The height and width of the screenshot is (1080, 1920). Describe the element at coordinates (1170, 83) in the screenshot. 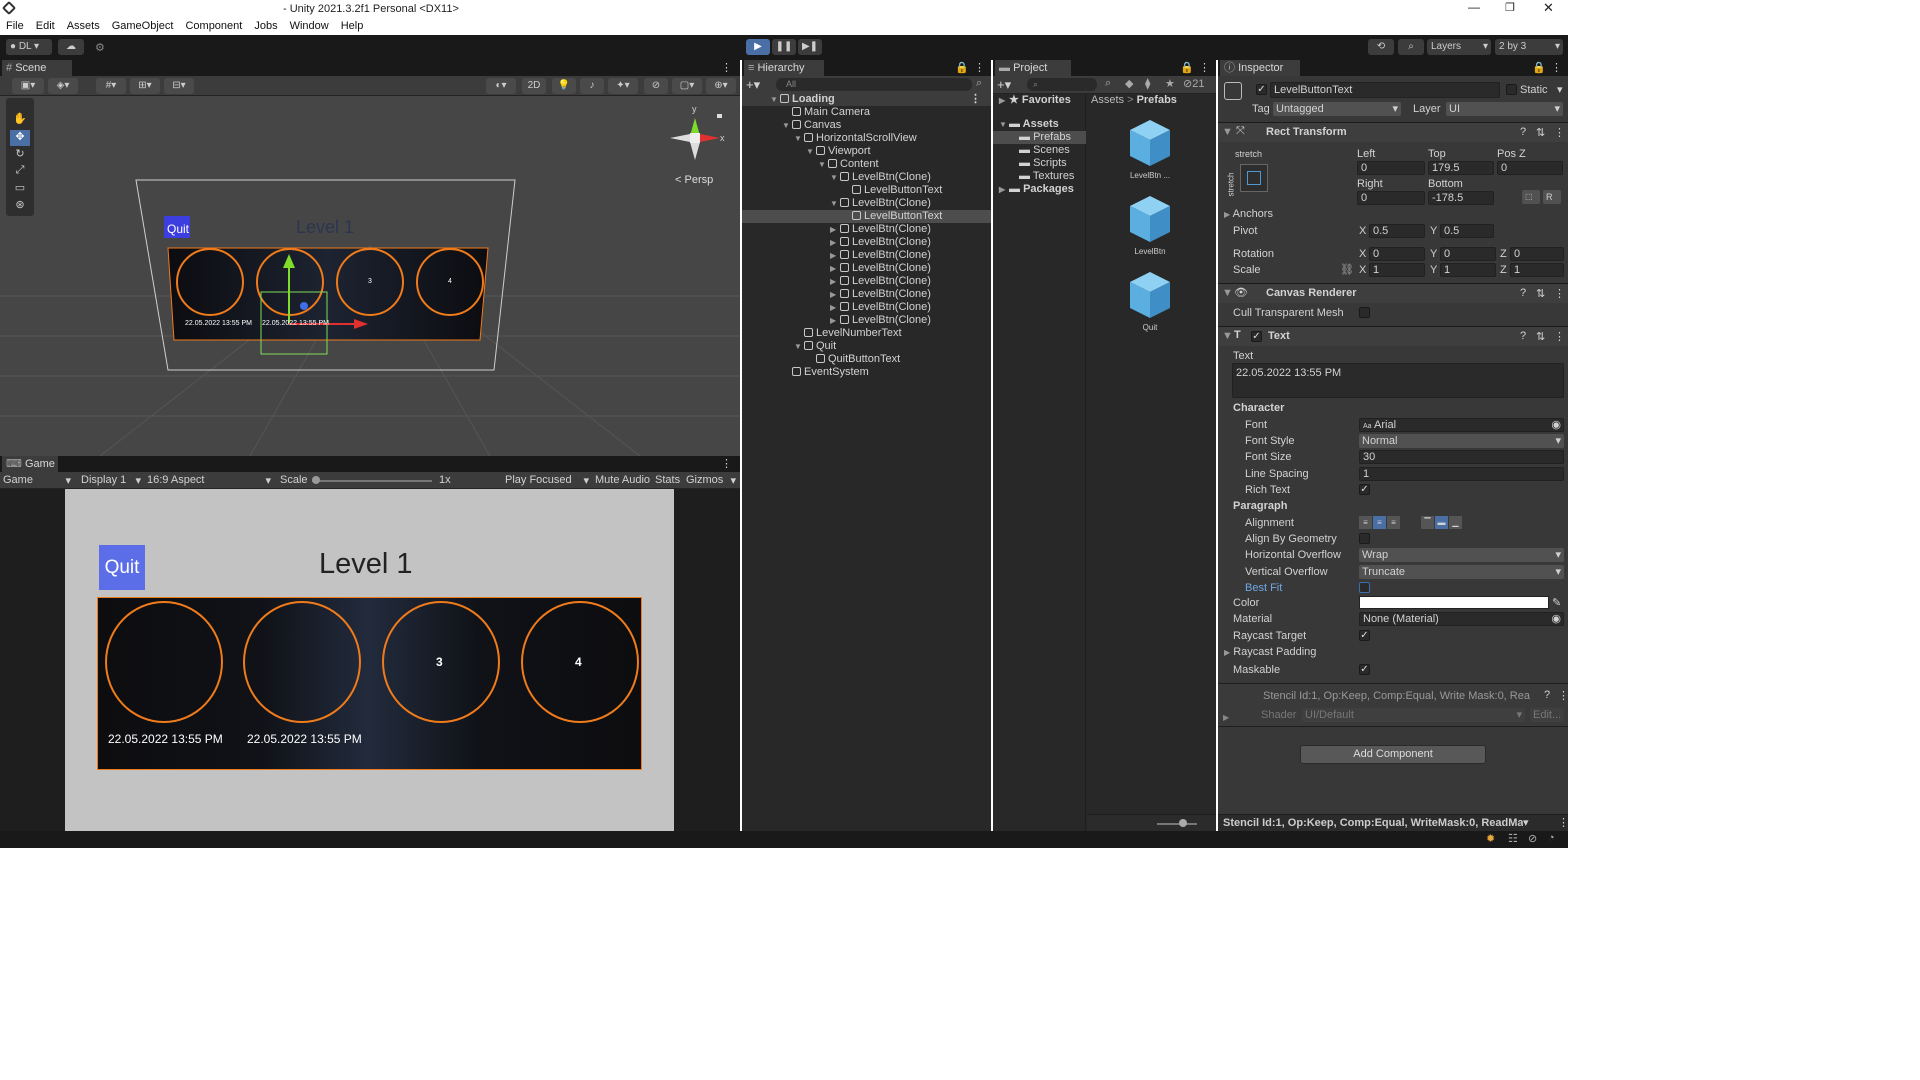

I see `star-icon: ★` at that location.